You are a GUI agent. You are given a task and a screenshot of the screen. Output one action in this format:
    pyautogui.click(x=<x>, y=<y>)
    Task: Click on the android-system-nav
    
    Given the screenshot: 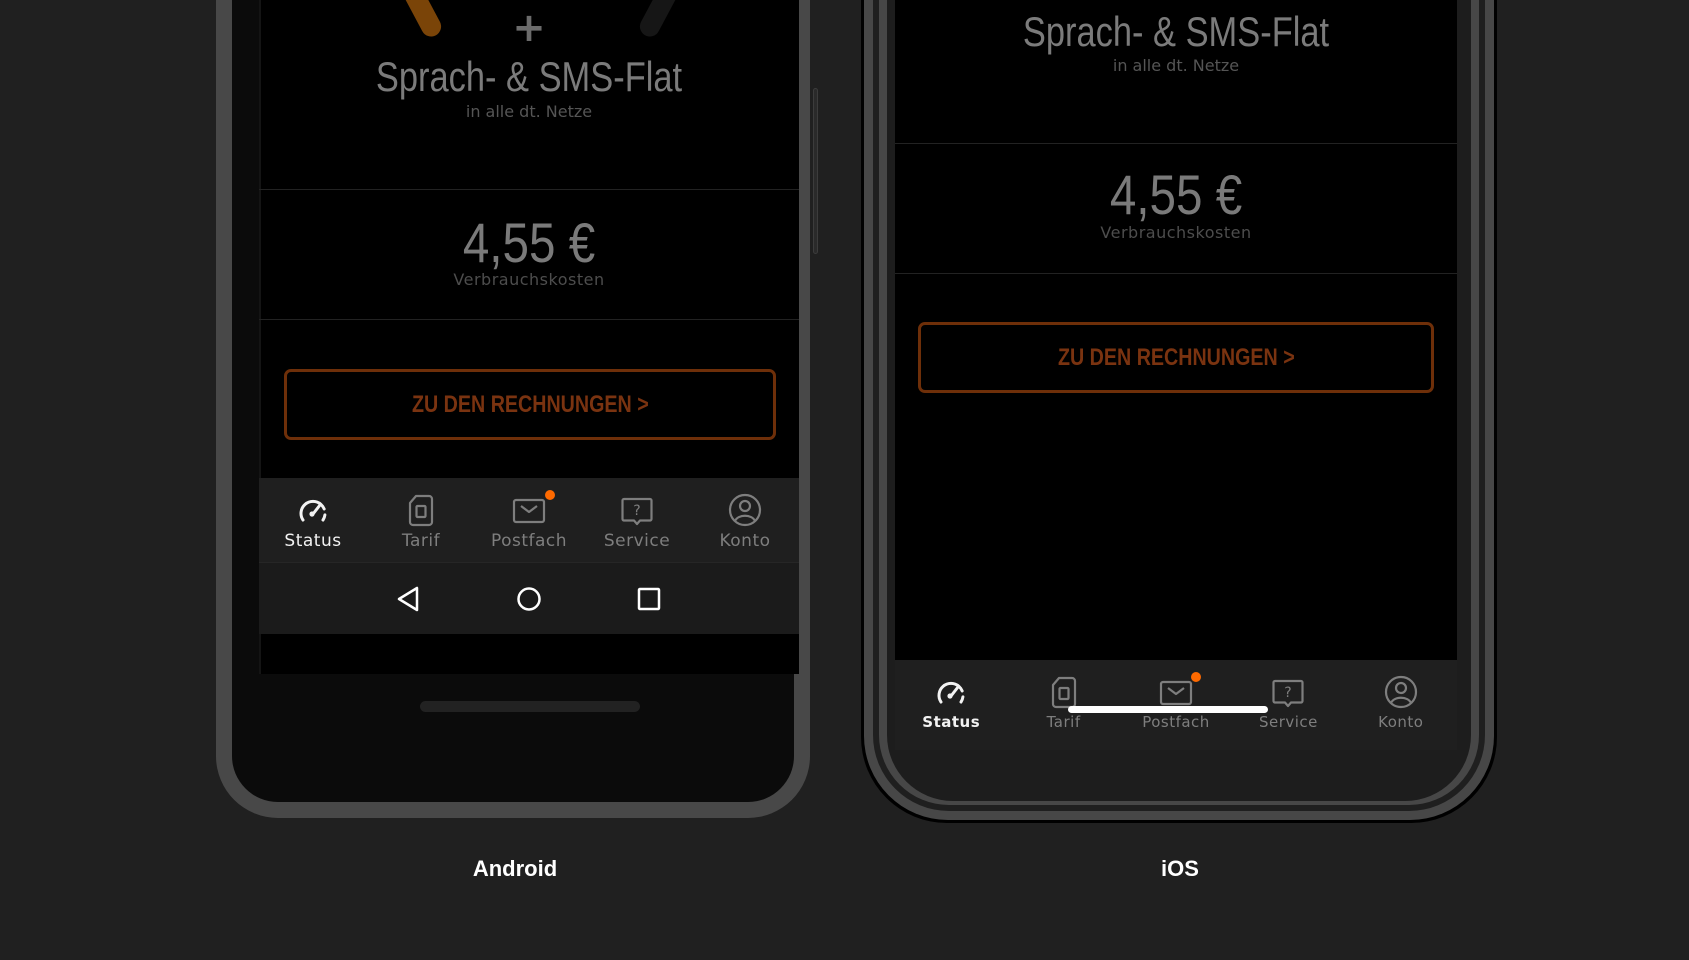 What is the action you would take?
    pyautogui.click(x=529, y=598)
    